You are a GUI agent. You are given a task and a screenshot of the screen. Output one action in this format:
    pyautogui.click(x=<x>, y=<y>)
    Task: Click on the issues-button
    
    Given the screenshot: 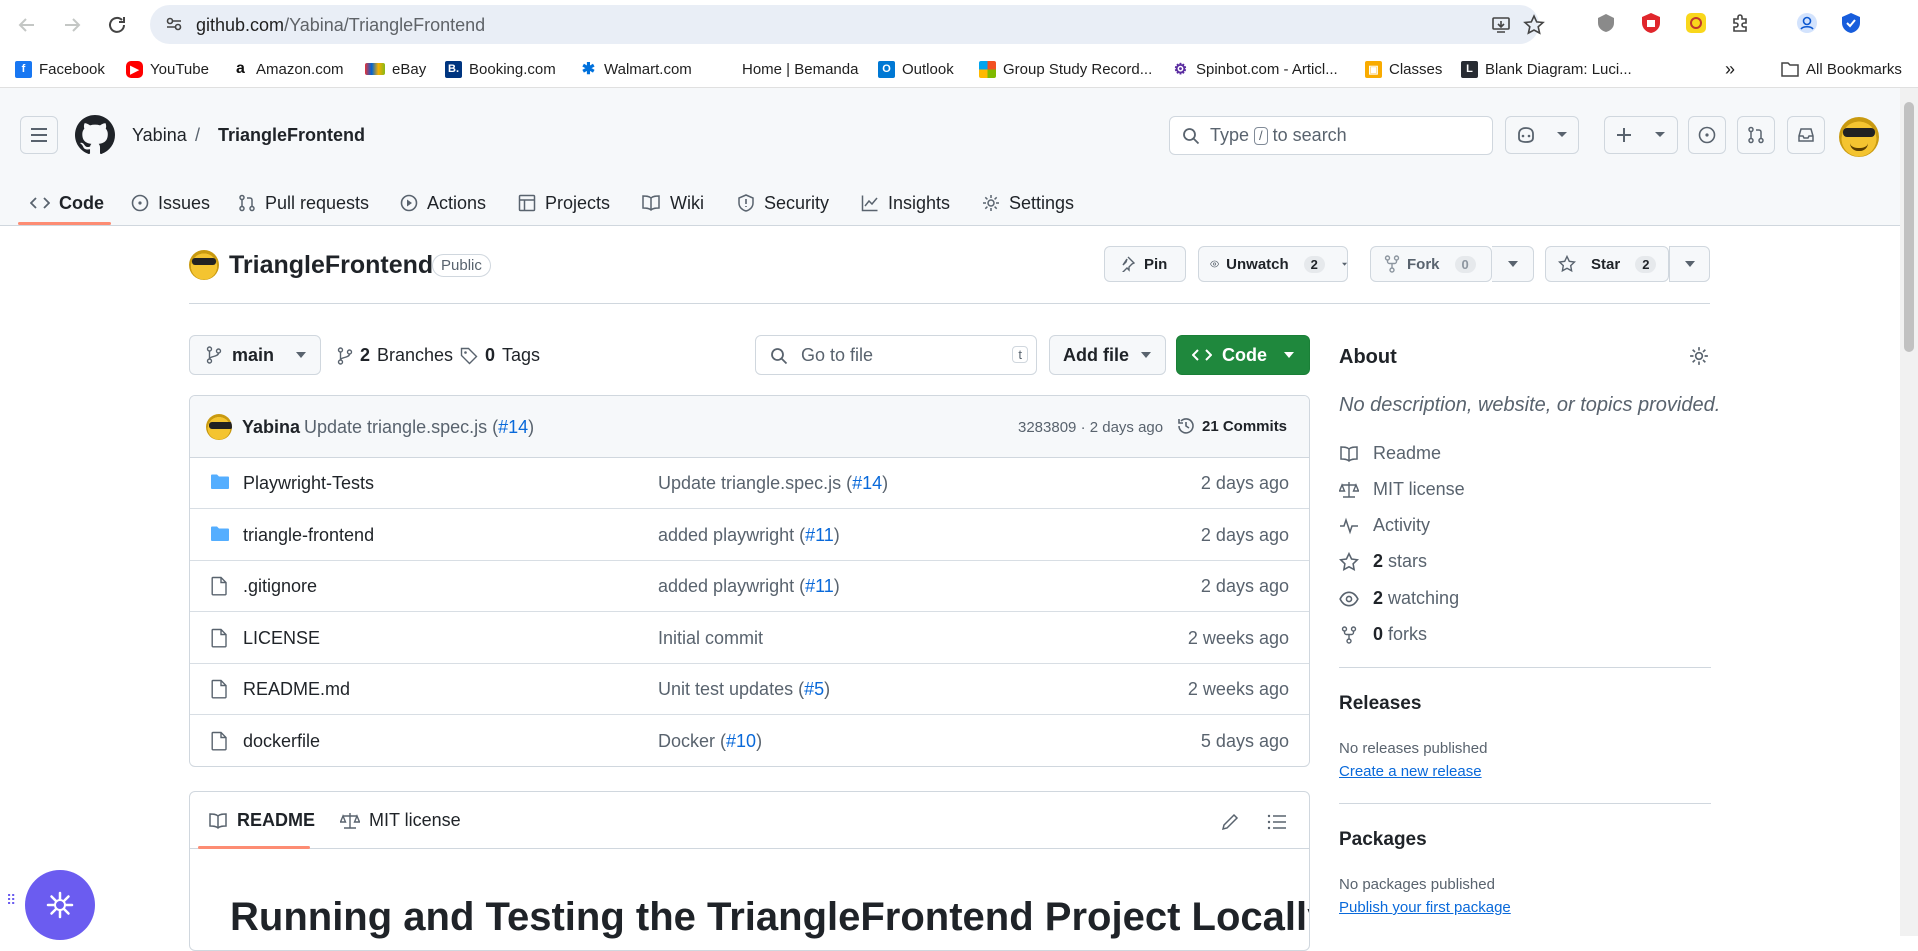 What is the action you would take?
    pyautogui.click(x=1707, y=135)
    